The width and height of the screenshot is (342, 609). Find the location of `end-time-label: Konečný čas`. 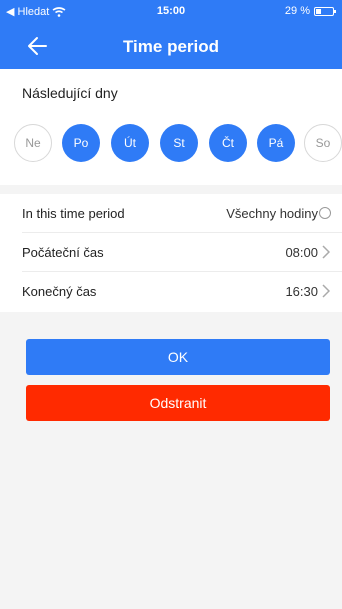

end-time-label: Konečný čas is located at coordinates (59, 291).